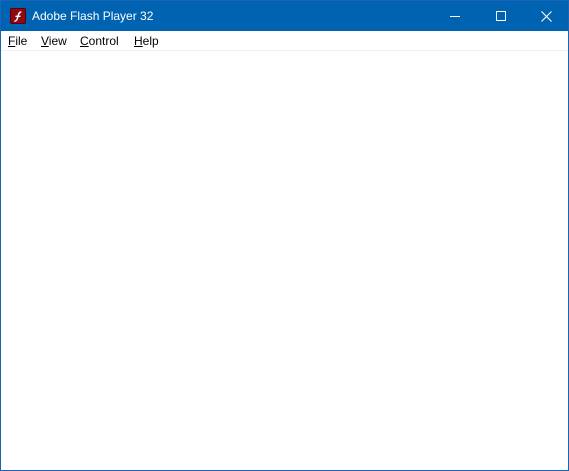 This screenshot has width=569, height=471. I want to click on minimize-icon, so click(455, 16).